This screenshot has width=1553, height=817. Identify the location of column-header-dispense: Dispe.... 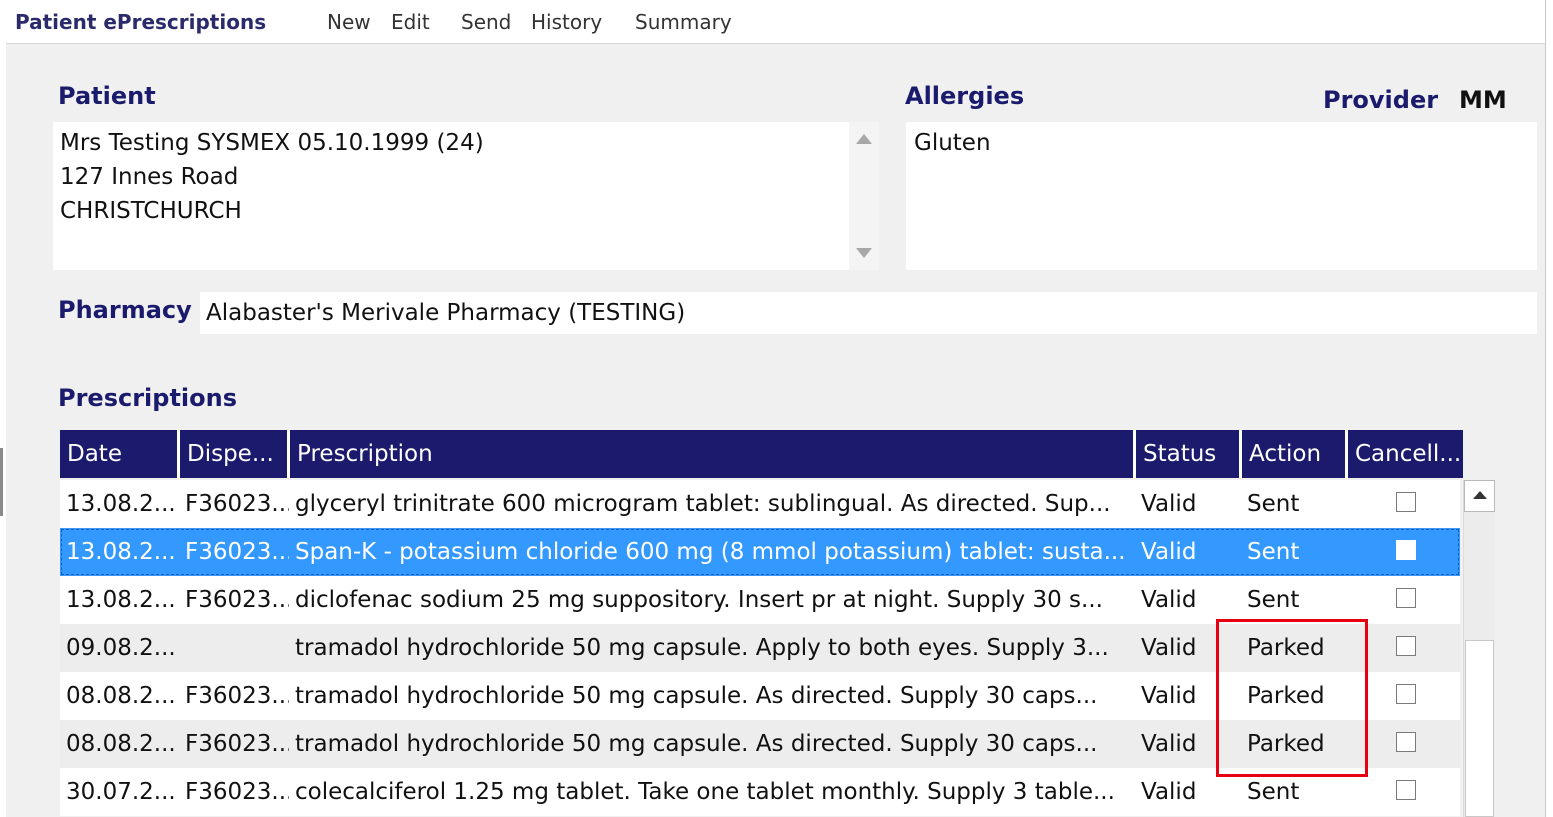
(235, 454).